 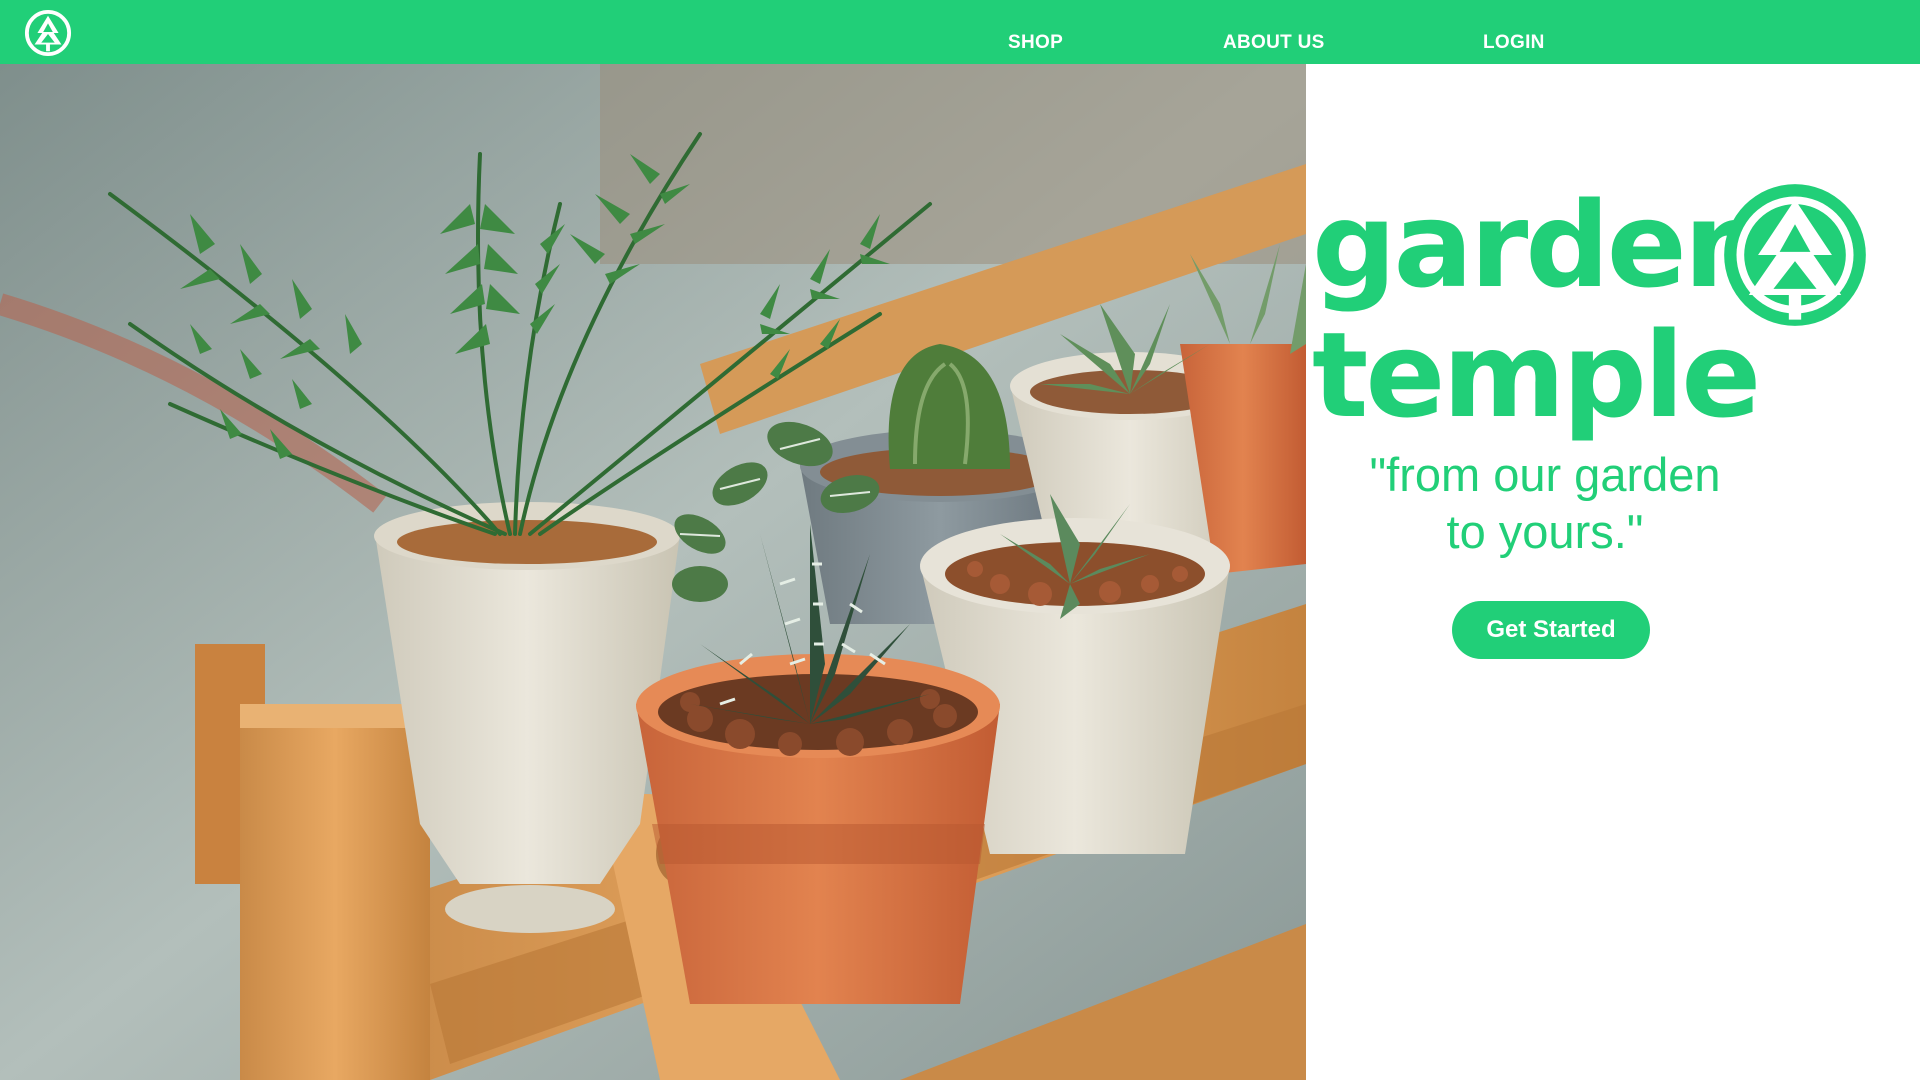 What do you see at coordinates (960, 32) in the screenshot?
I see `top-navbar: SHOP ABOUT US LOGIN` at bounding box center [960, 32].